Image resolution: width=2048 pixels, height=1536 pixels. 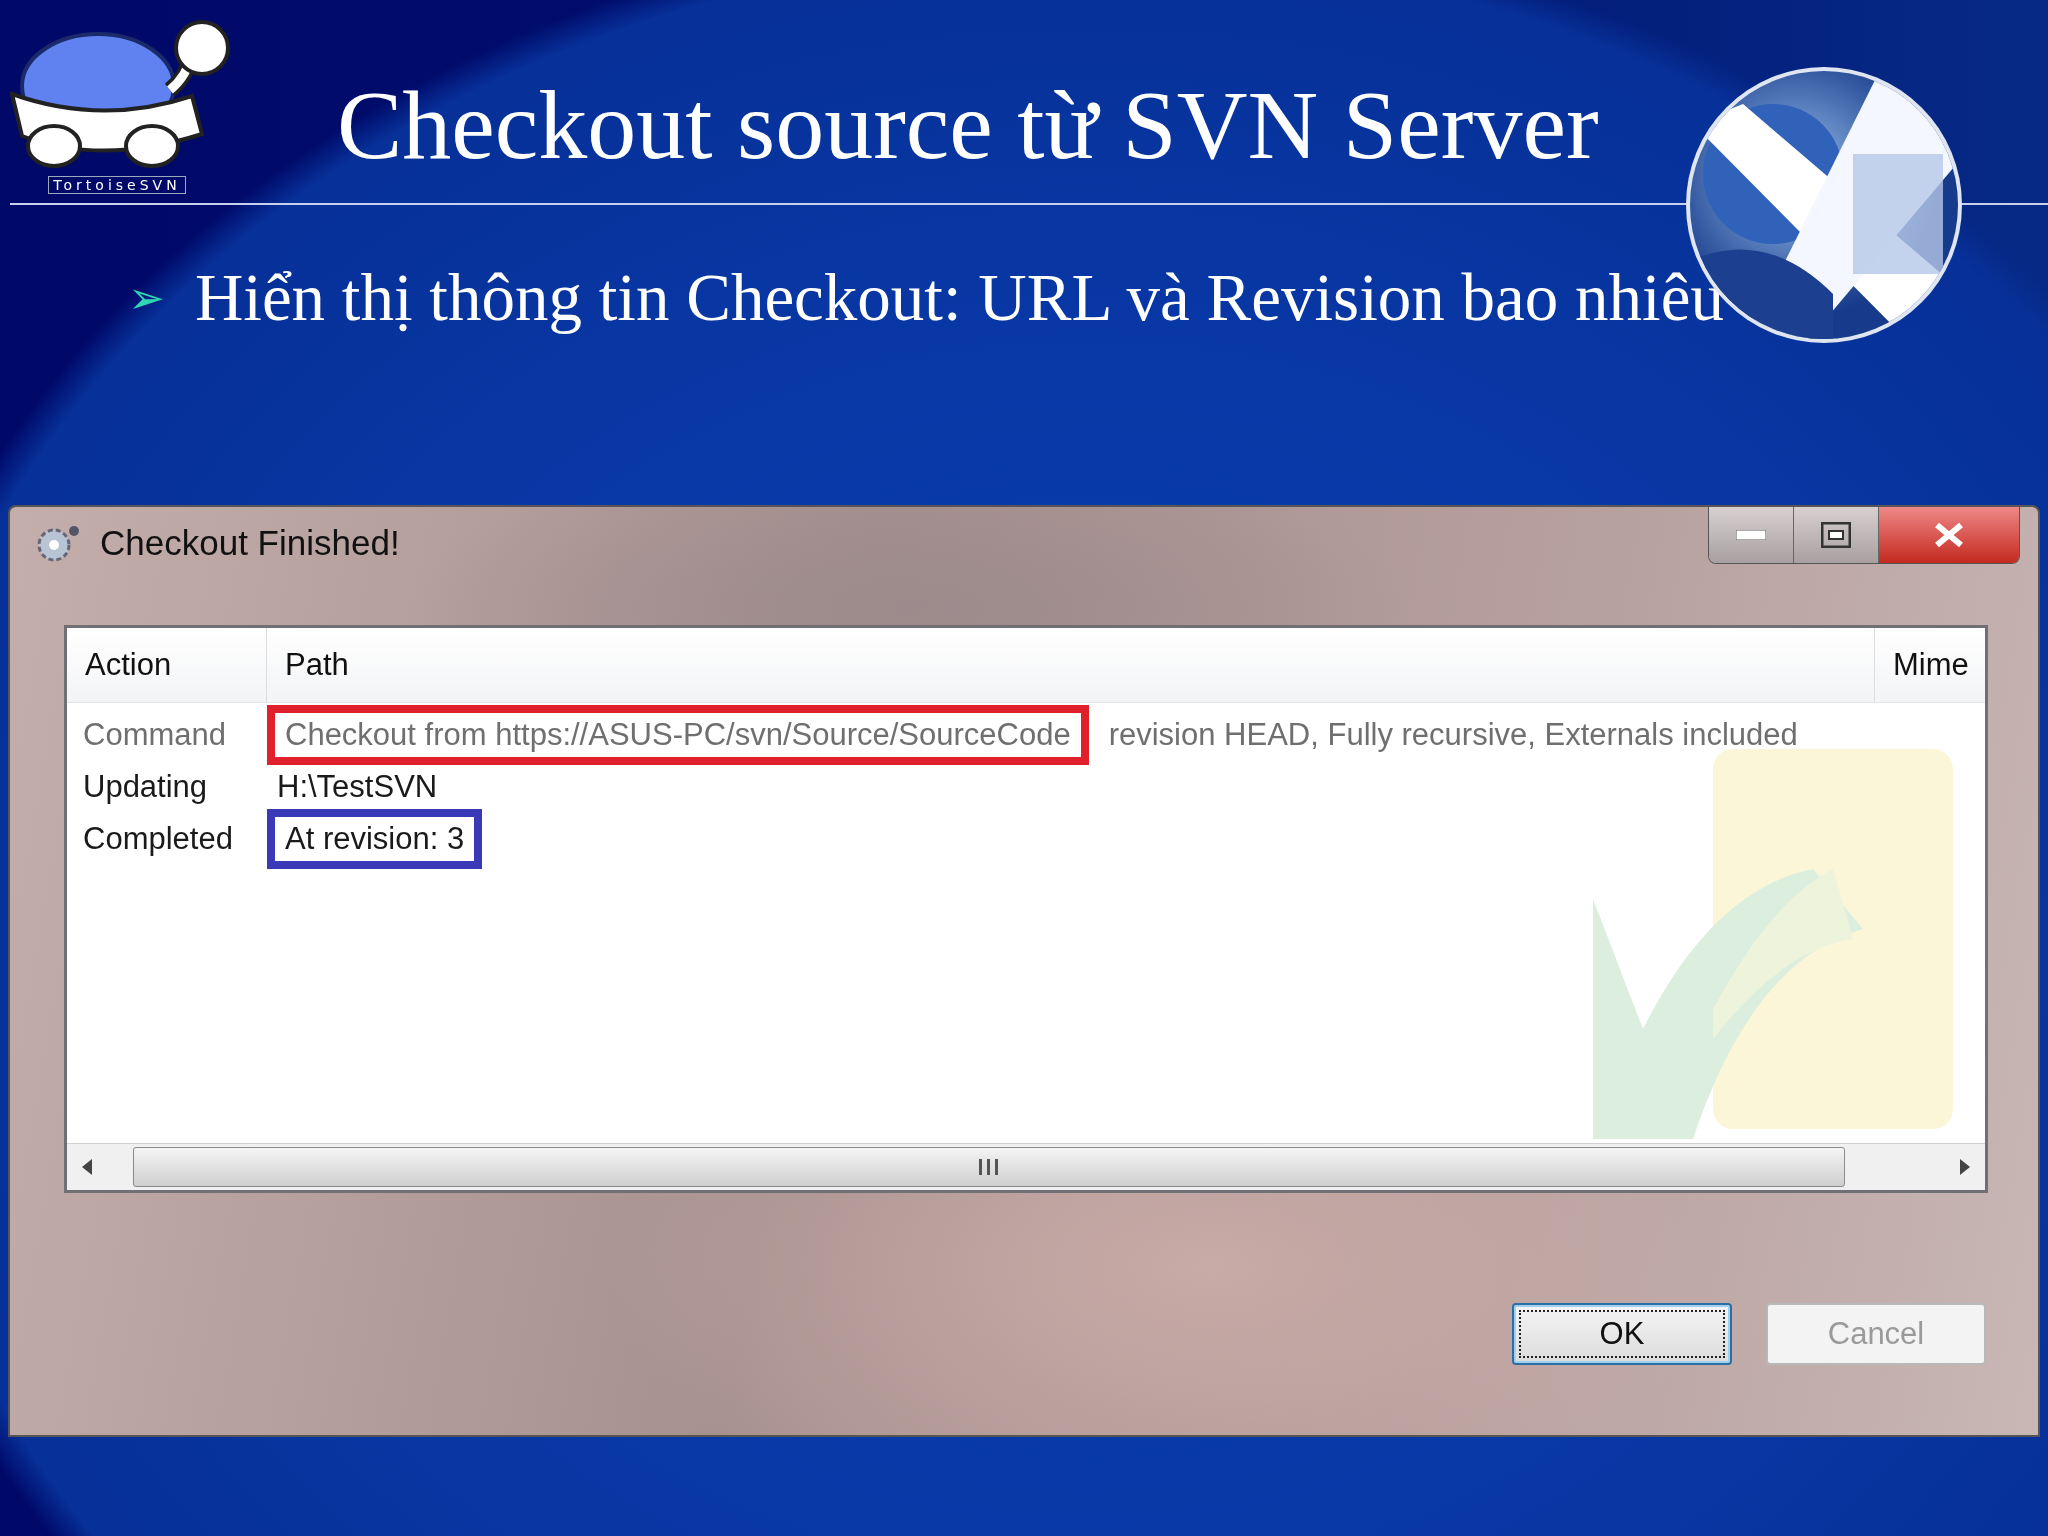 What do you see at coordinates (154, 734) in the screenshot?
I see `action-cell-text: Command` at bounding box center [154, 734].